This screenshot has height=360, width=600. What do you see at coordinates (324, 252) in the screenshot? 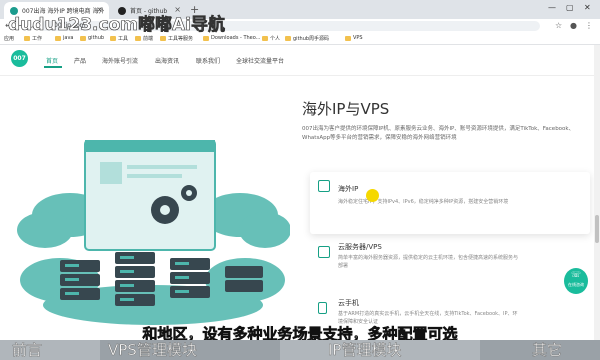
I see `server-icon` at bounding box center [324, 252].